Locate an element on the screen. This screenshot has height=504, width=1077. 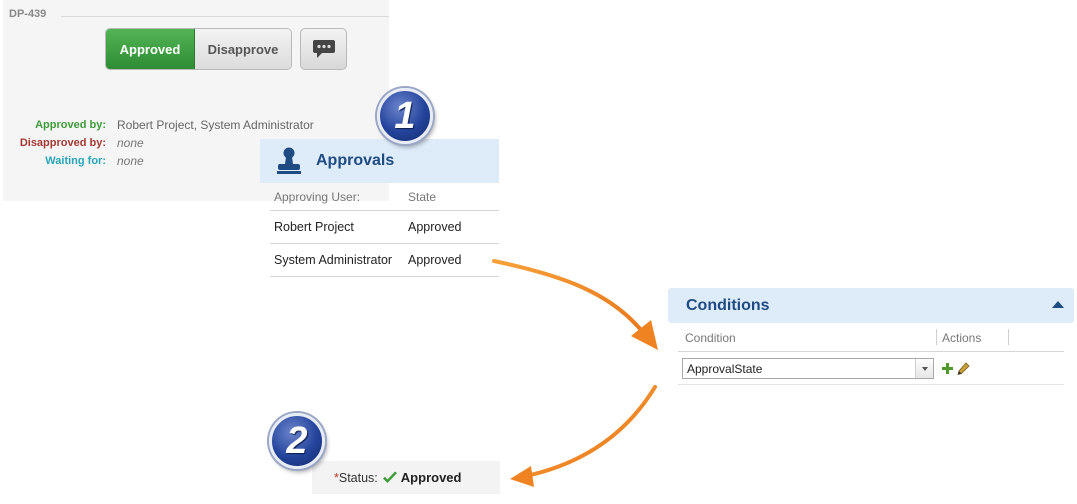
column-header-condition: Condition is located at coordinates (710, 338).